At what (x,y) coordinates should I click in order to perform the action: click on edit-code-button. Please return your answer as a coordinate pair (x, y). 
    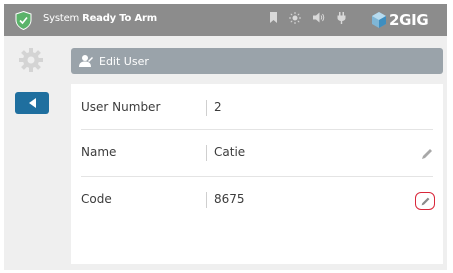
    Looking at the image, I should click on (425, 201).